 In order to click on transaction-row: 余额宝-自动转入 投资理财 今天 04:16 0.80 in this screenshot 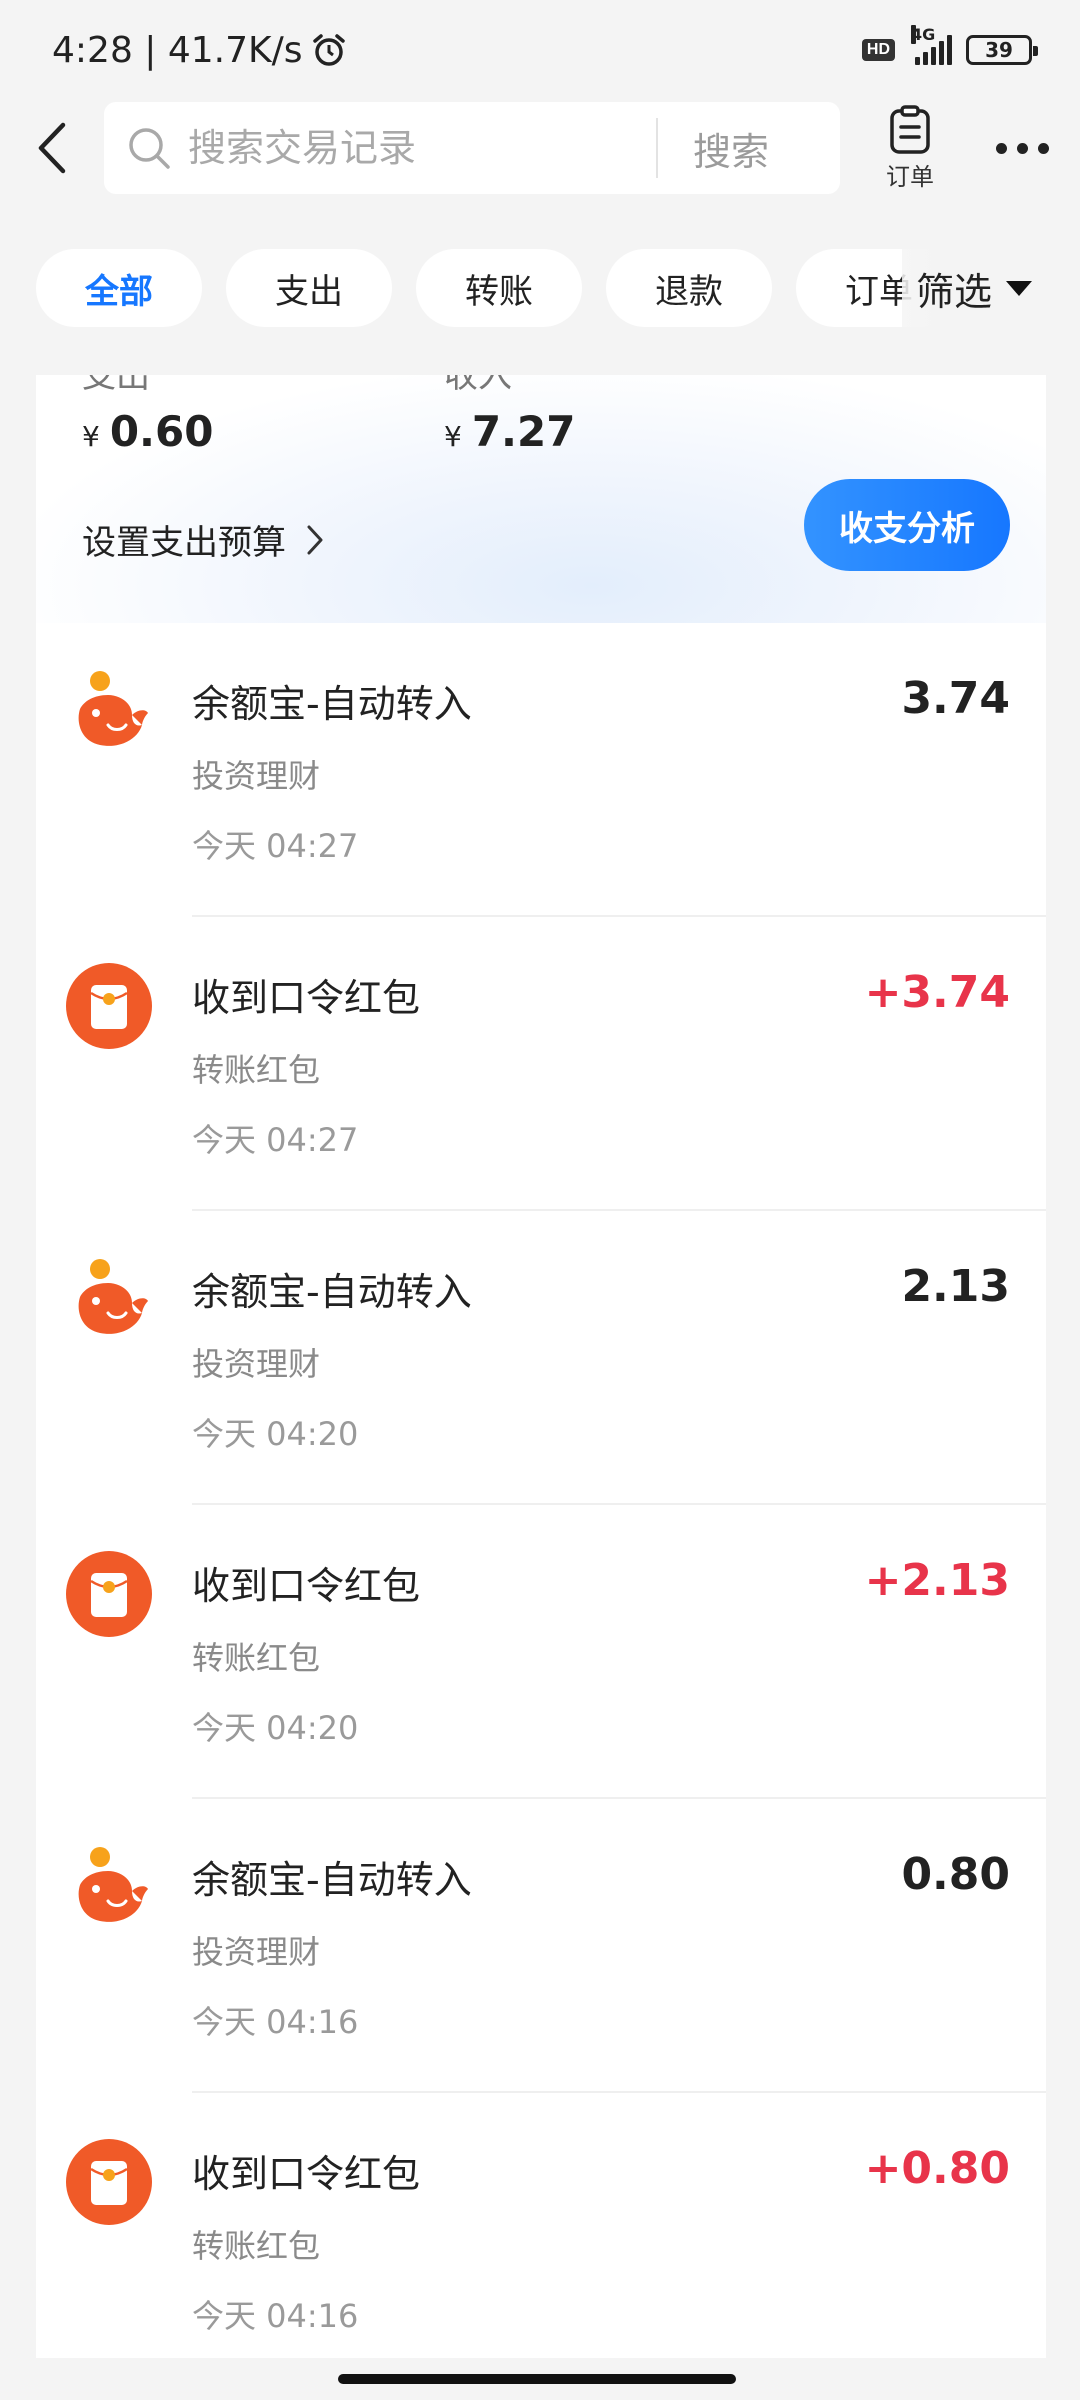, I will do `click(541, 1946)`.